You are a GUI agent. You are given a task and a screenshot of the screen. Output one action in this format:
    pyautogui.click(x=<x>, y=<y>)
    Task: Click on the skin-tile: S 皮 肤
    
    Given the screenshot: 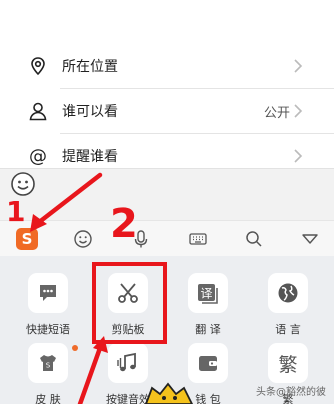 What is the action you would take?
    pyautogui.click(x=48, y=373)
    